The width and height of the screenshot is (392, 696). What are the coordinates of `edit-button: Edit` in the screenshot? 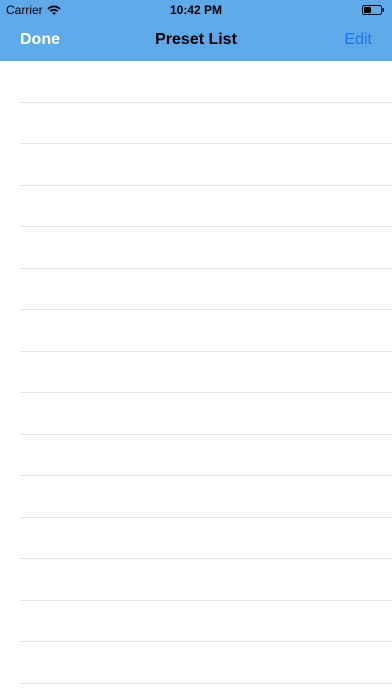 It's located at (358, 40).